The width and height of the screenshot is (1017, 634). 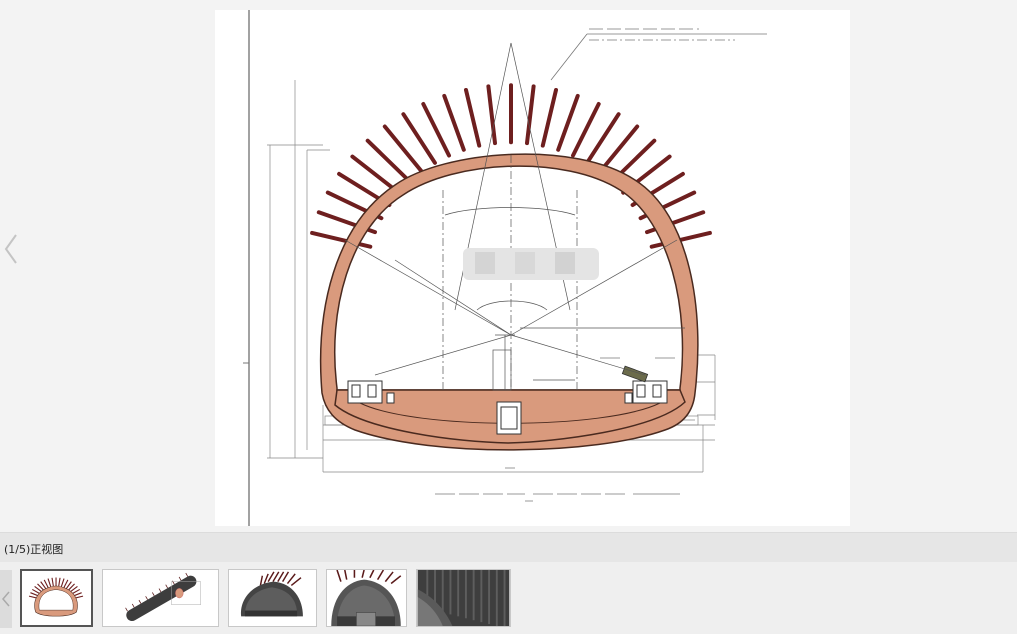 I want to click on prev-image-button, so click(x=11, y=249).